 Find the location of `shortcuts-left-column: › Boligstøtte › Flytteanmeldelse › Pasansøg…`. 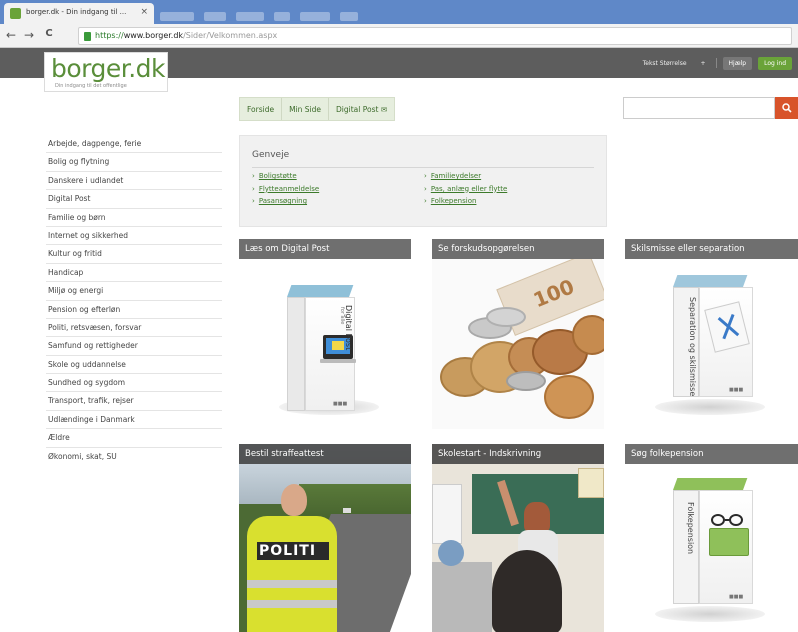

shortcuts-left-column: › Boligstøtte › Flytteanmeldelse › Pasansøg… is located at coordinates (285, 191).